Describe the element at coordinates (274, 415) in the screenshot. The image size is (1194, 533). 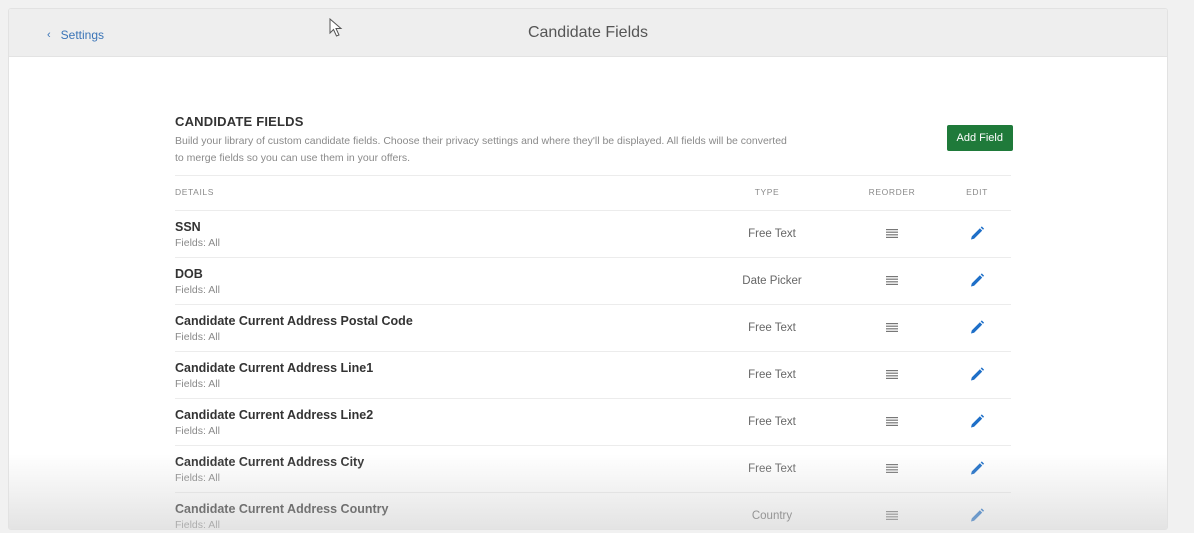
I see `field-name: Candidate Current Address Line2` at that location.